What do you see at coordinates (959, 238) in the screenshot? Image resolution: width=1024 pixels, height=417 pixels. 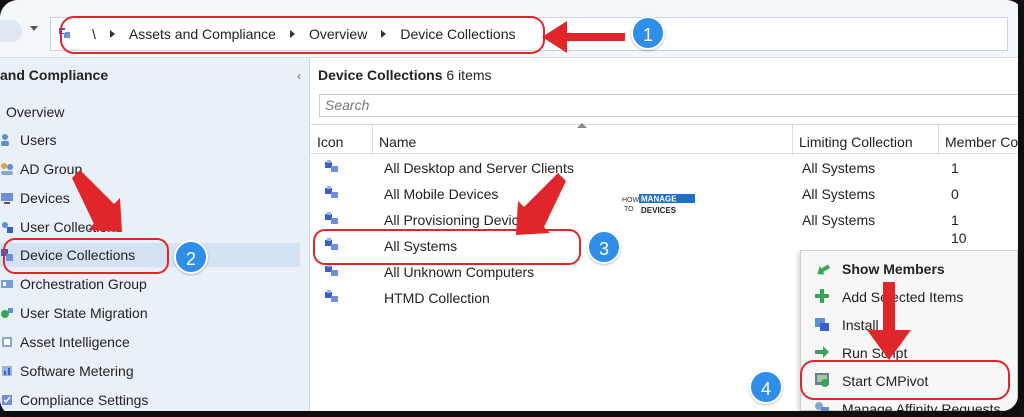 I see `member-count: 10` at bounding box center [959, 238].